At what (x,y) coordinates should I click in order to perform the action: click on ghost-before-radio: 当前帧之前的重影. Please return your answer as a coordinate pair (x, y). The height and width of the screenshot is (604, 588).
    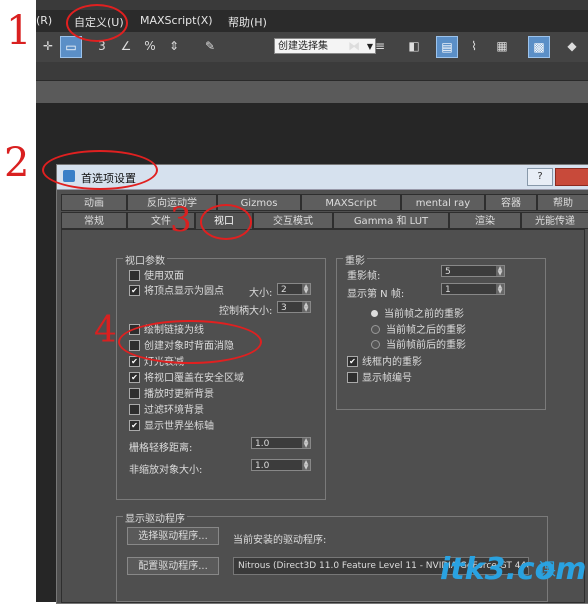
    Looking at the image, I should click on (417, 312).